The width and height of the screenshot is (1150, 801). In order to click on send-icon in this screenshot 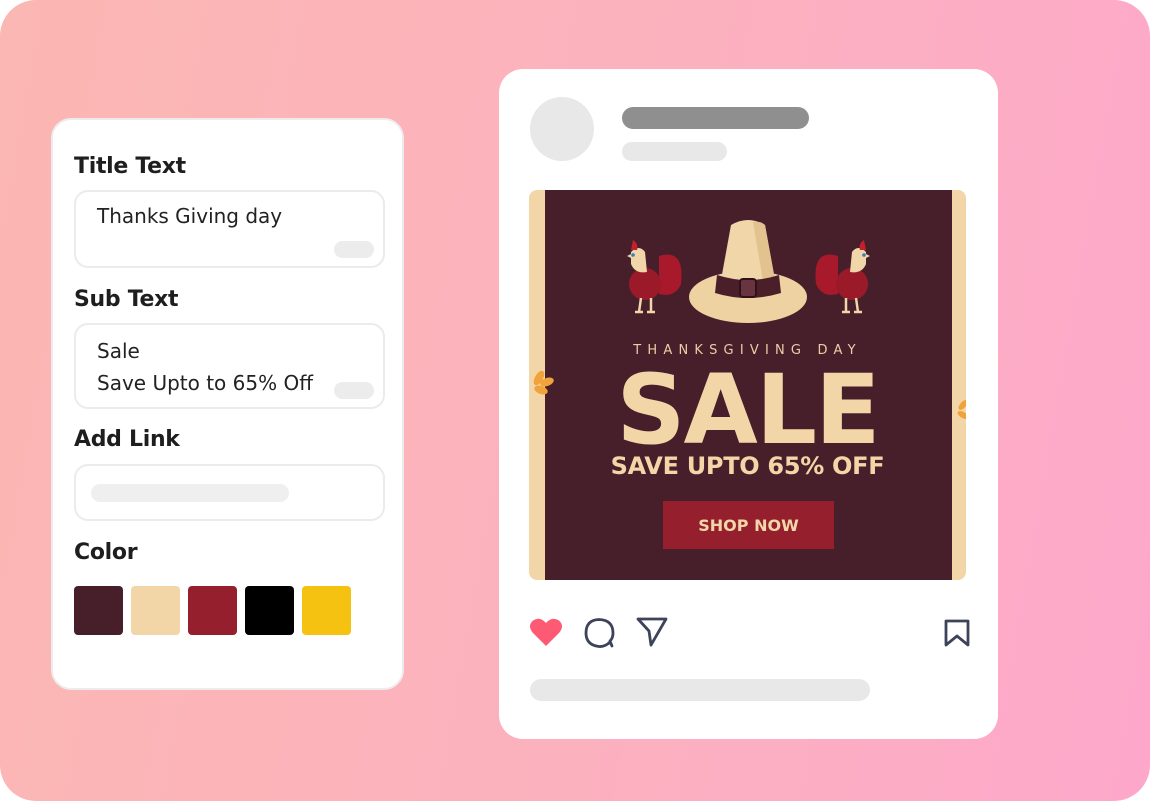, I will do `click(652, 632)`.